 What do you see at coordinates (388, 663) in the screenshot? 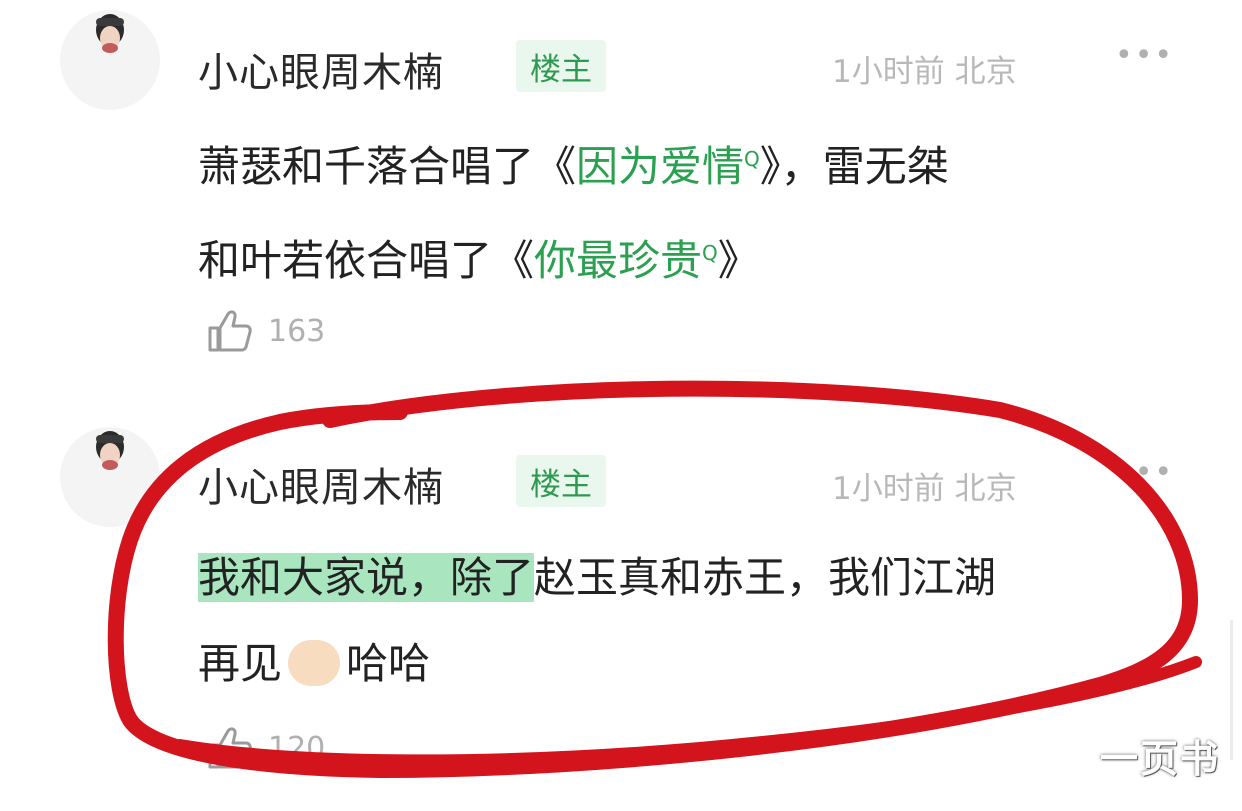
I see `text-span: 哈哈` at bounding box center [388, 663].